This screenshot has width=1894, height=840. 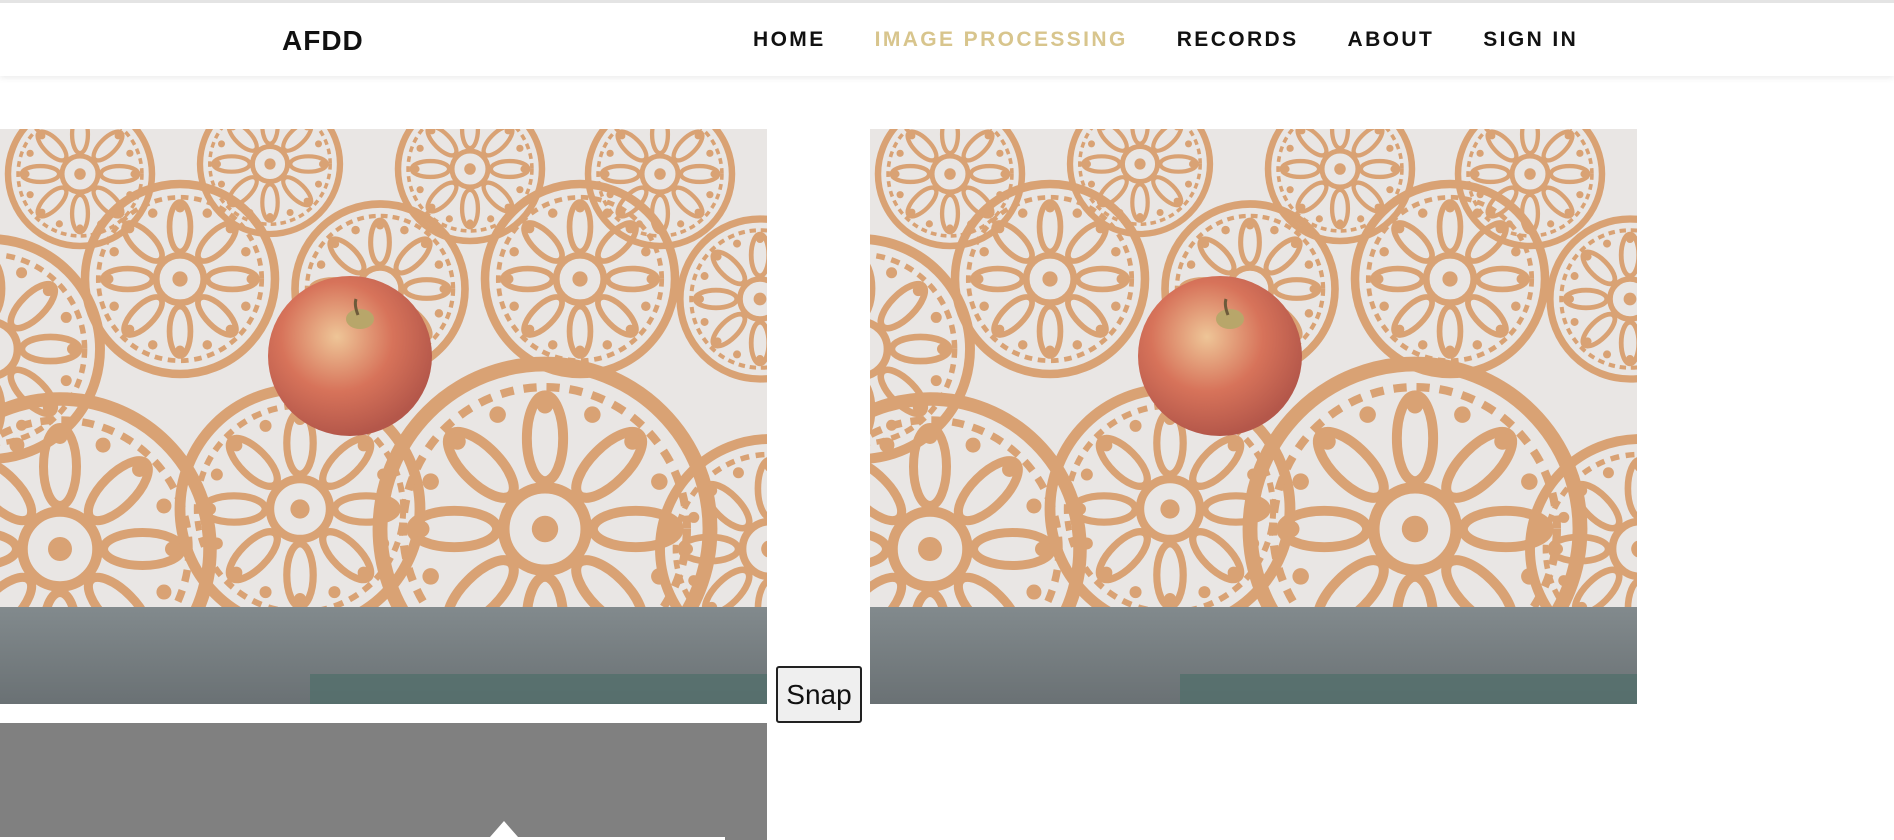 What do you see at coordinates (1238, 40) in the screenshot?
I see `nav-records: RECORDS` at bounding box center [1238, 40].